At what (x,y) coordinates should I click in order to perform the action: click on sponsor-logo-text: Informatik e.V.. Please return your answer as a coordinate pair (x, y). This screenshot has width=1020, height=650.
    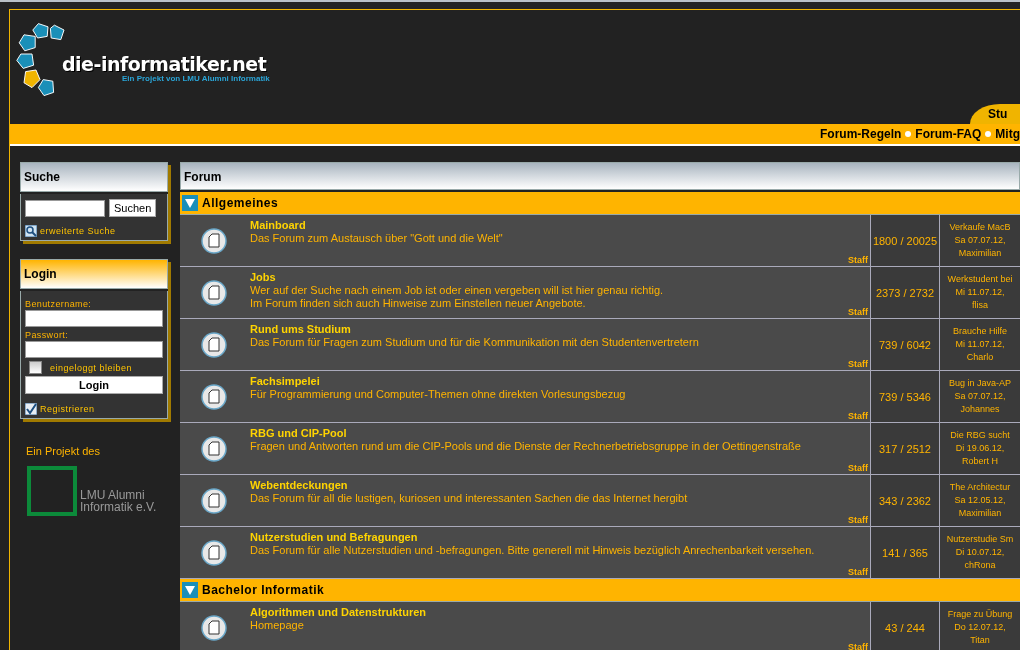
    Looking at the image, I should click on (118, 507).